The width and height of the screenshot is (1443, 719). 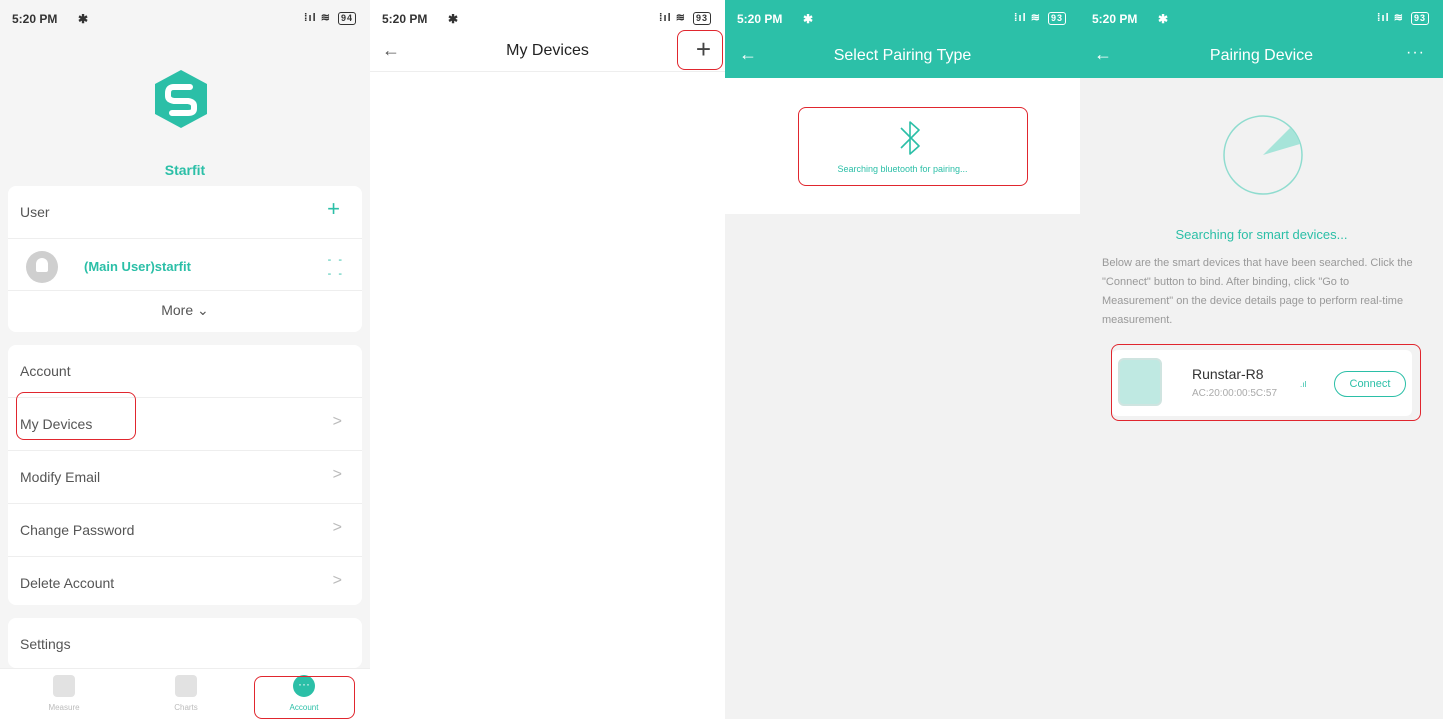 What do you see at coordinates (304, 697) in the screenshot?
I see `highlight-account-tab` at bounding box center [304, 697].